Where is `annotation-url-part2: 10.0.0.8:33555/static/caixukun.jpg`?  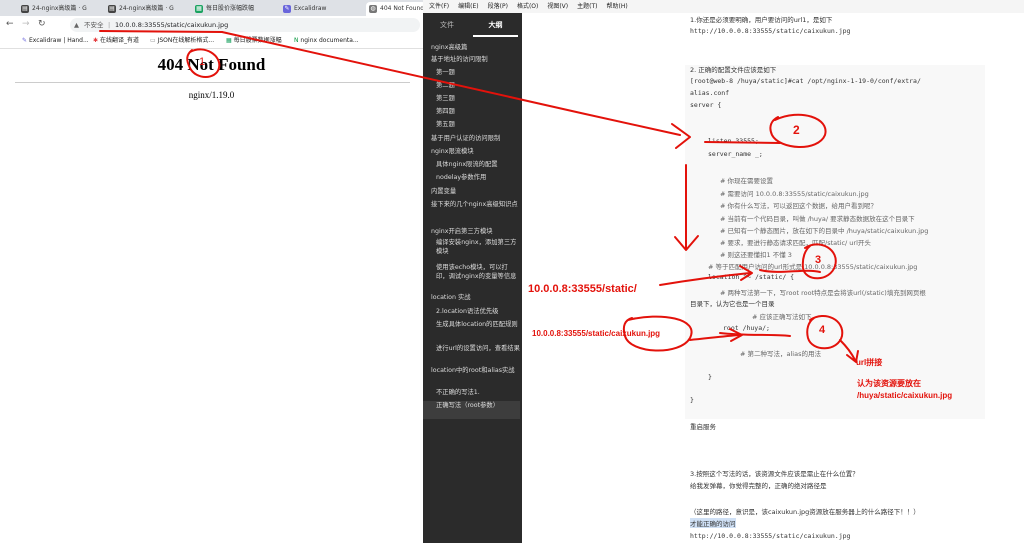
annotation-url-part2: 10.0.0.8:33555/static/caixukun.jpg is located at coordinates (596, 333).